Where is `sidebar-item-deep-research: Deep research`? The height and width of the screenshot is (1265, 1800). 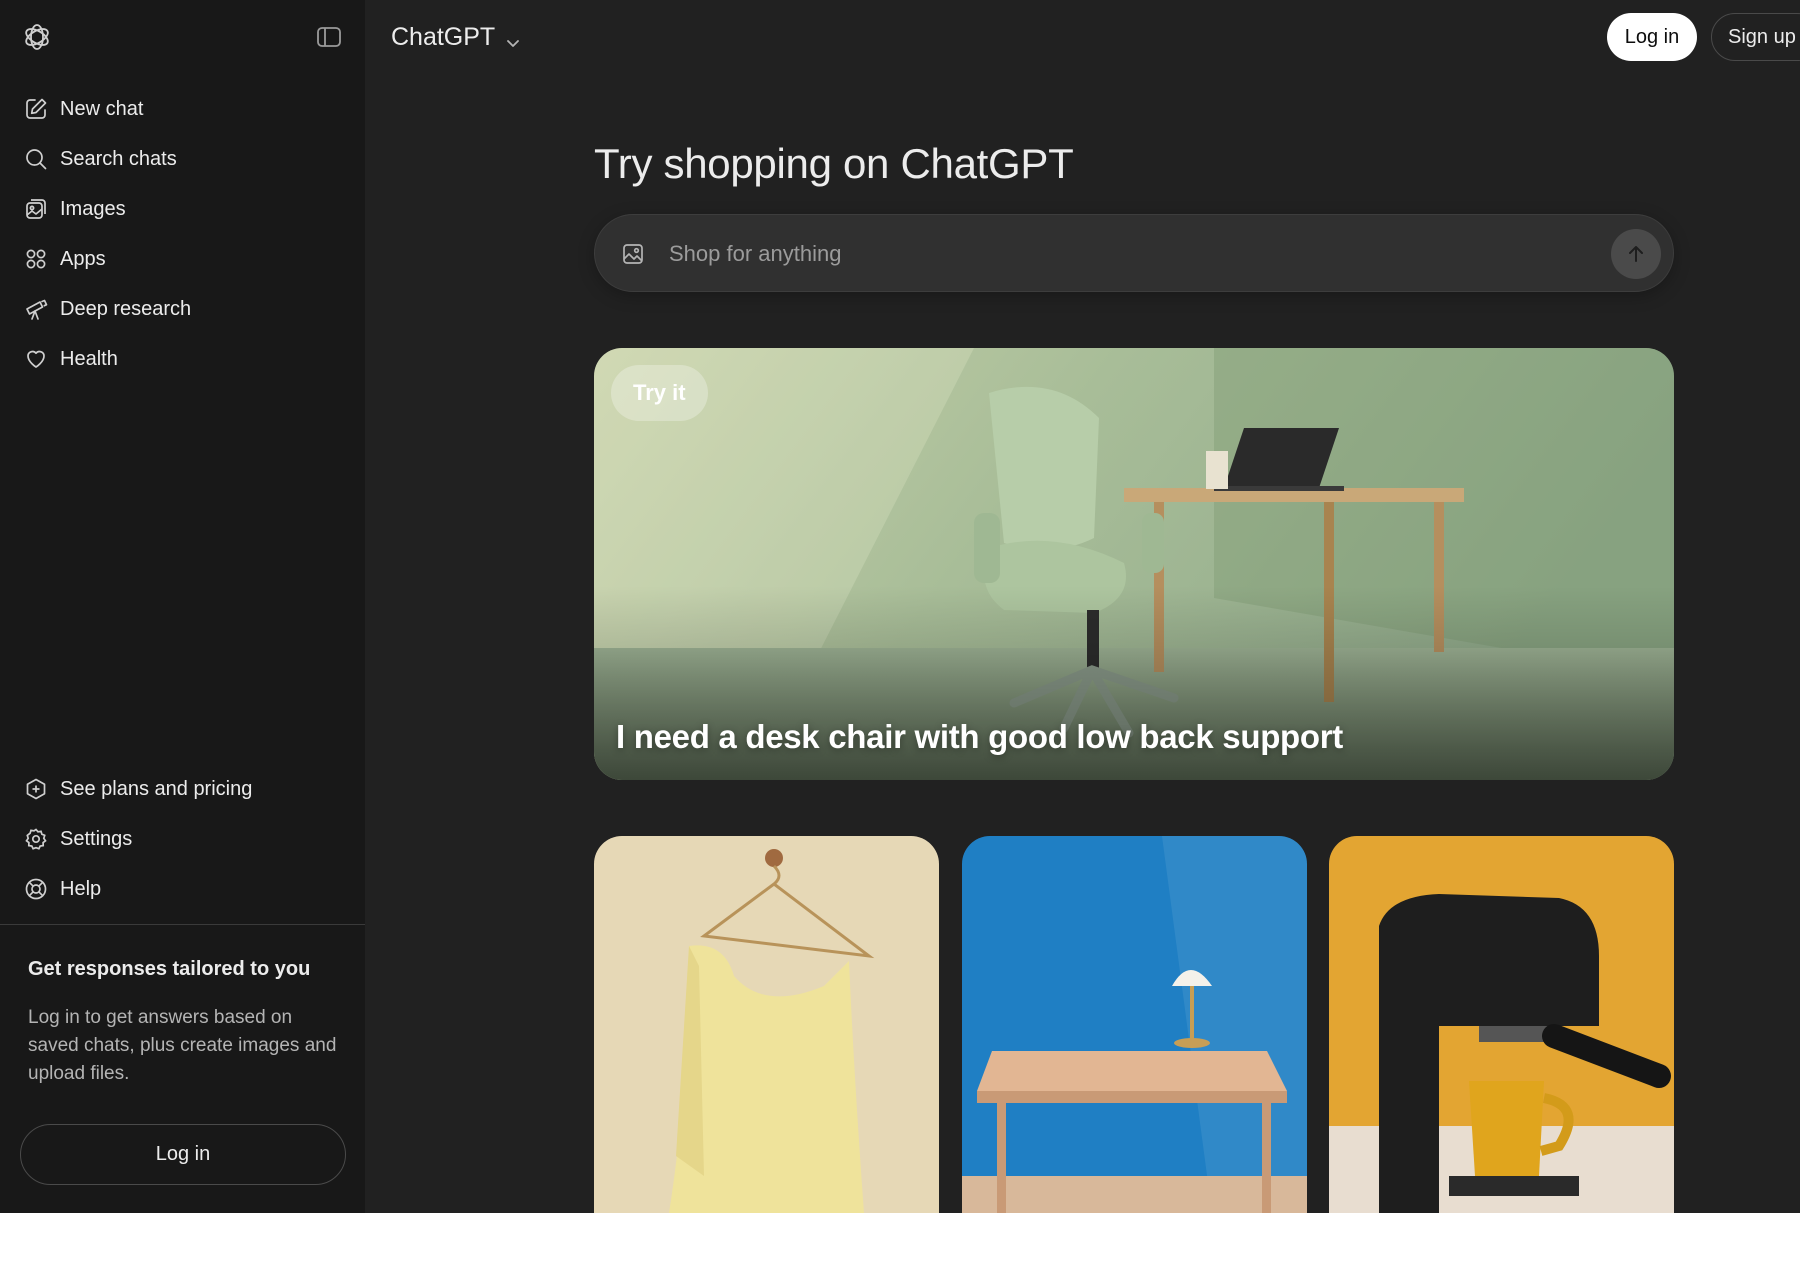
sidebar-item-deep-research: Deep research is located at coordinates (182, 309).